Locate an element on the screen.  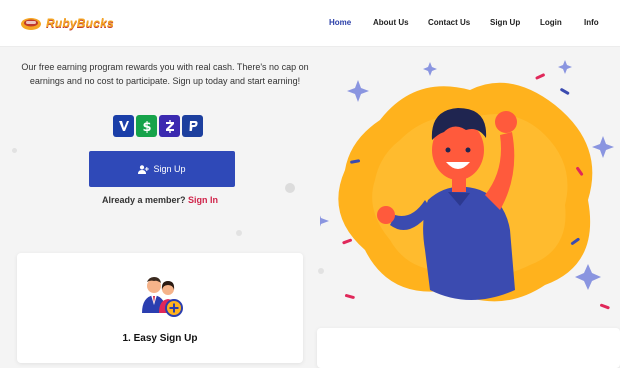
step-card: 1. Easy Sign Up is located at coordinates (160, 308).